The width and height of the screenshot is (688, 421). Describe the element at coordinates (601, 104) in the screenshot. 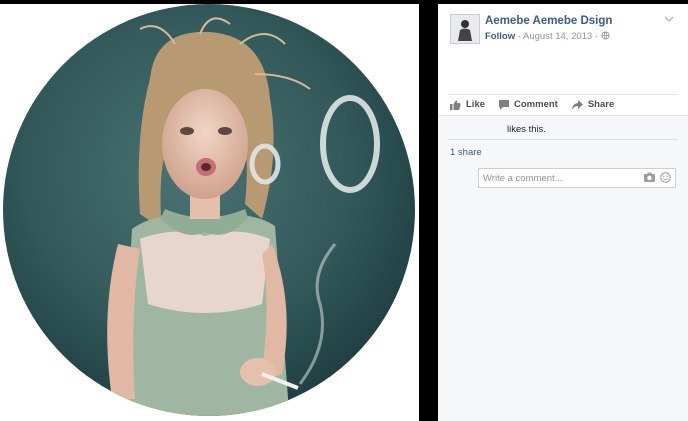

I see `share-label: Share` at that location.